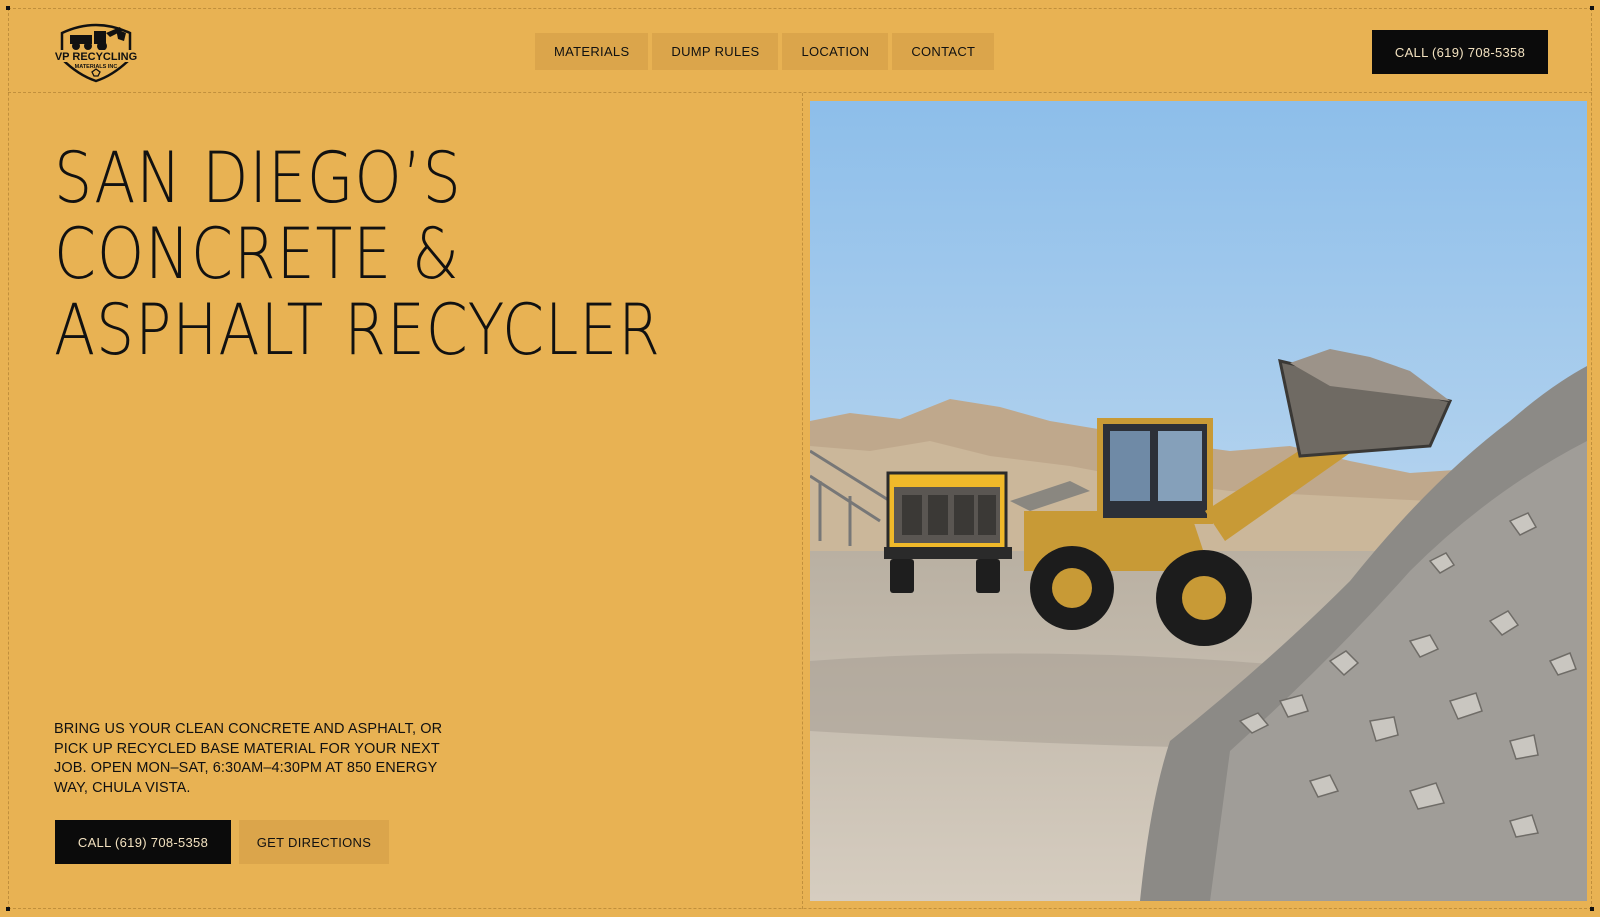 The width and height of the screenshot is (1600, 917). I want to click on svg-text: VP RECYCLING, so click(96, 57).